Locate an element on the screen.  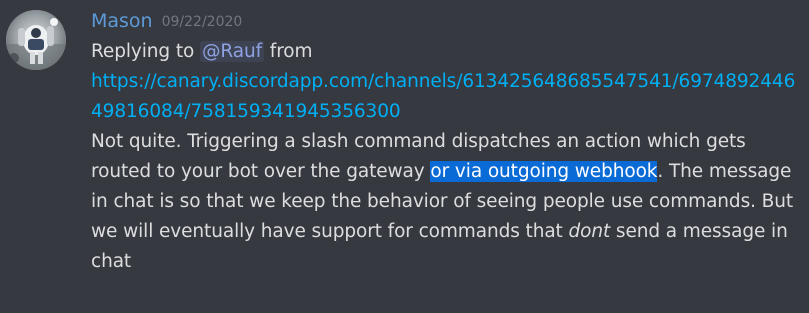
username: Mason is located at coordinates (122, 21).